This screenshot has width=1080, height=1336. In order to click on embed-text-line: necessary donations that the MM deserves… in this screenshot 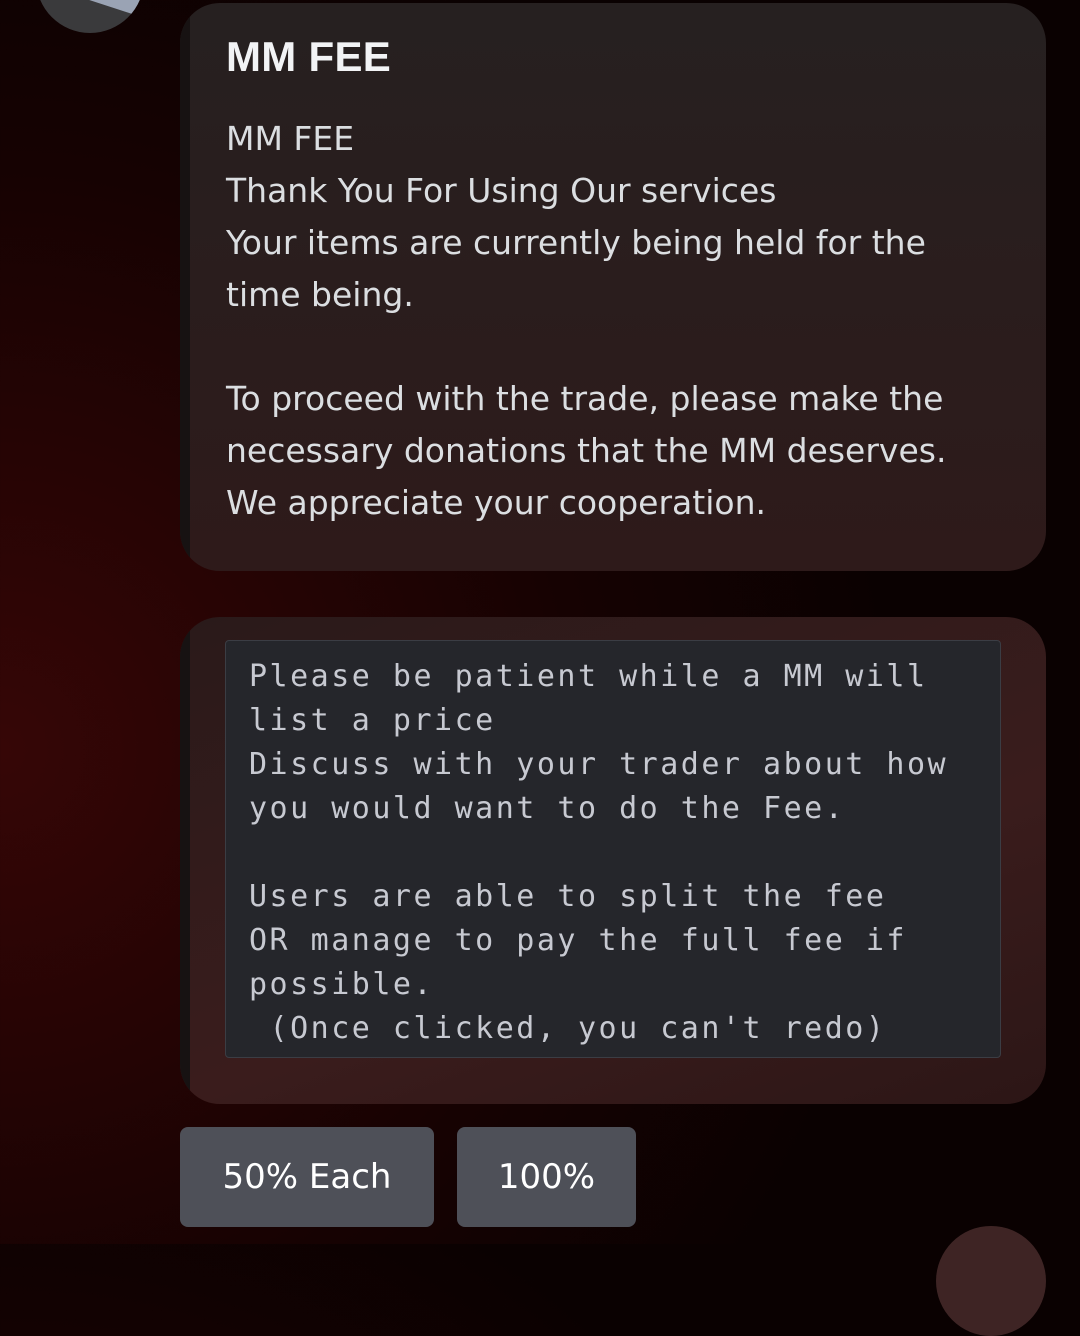, I will do `click(586, 450)`.